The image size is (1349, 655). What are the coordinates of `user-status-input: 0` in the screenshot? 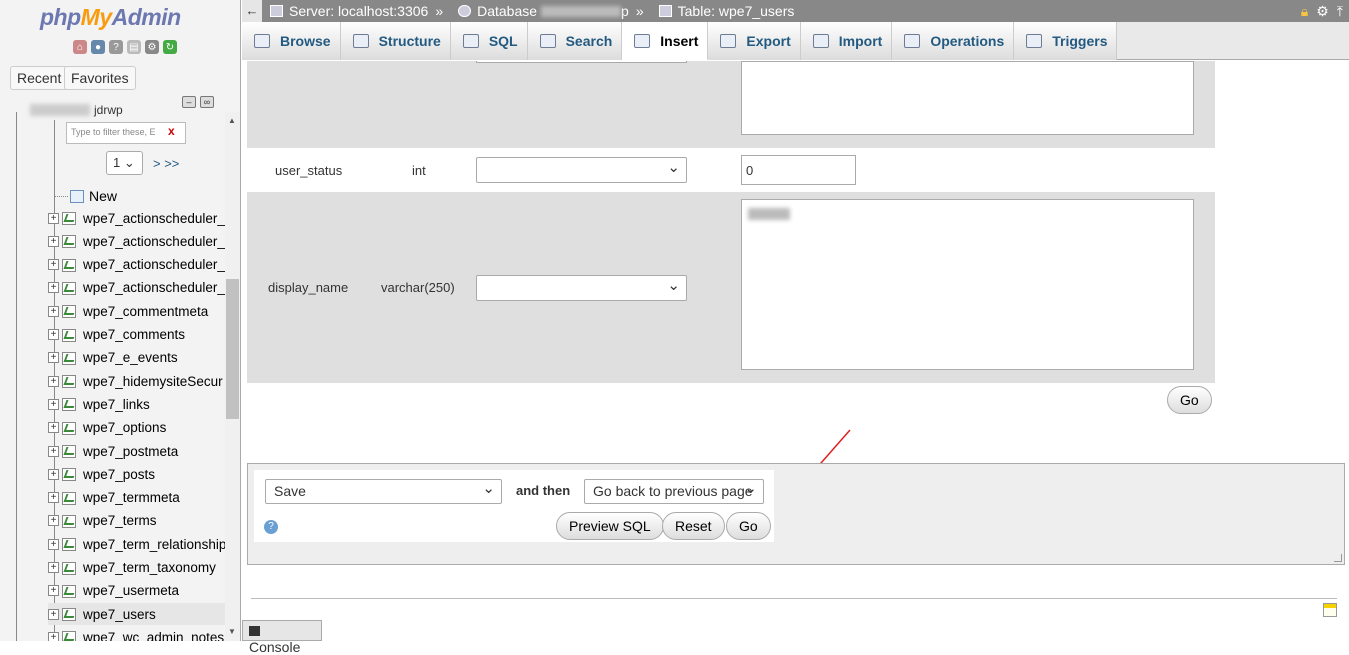 It's located at (798, 170).